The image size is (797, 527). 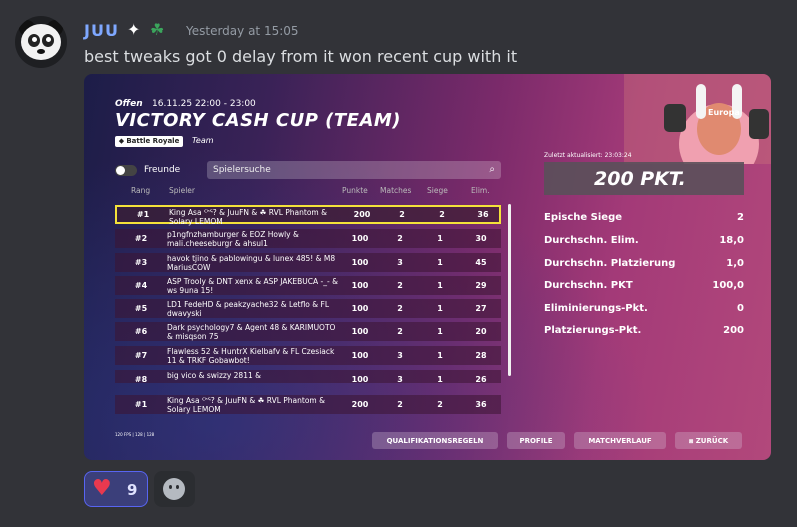 What do you see at coordinates (435, 440) in the screenshot?
I see `rules-button: QUALIFIKATIONSREGELN` at bounding box center [435, 440].